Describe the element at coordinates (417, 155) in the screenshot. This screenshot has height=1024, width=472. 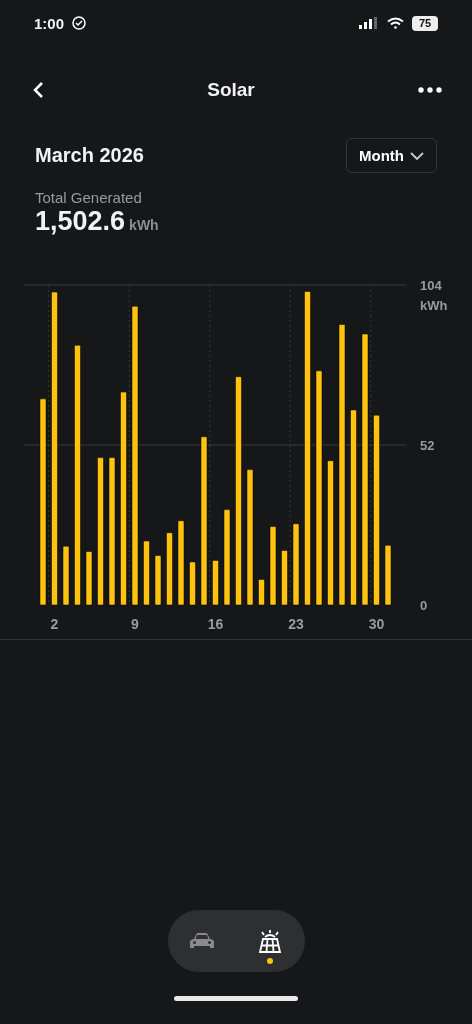
I see `chevron-down-icon` at that location.